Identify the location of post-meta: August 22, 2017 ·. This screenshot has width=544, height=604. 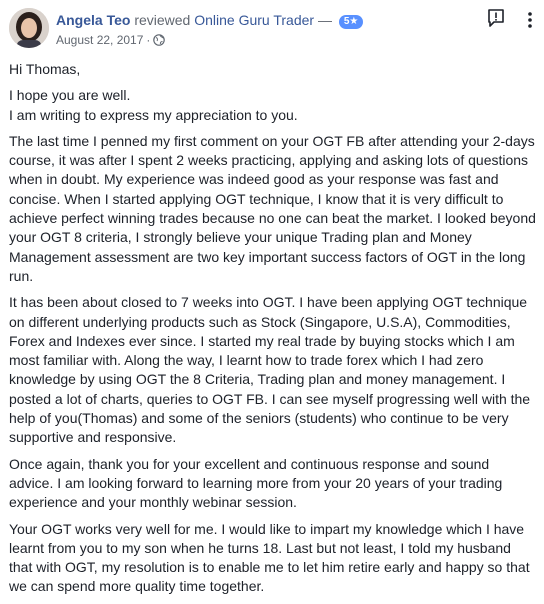
(111, 41).